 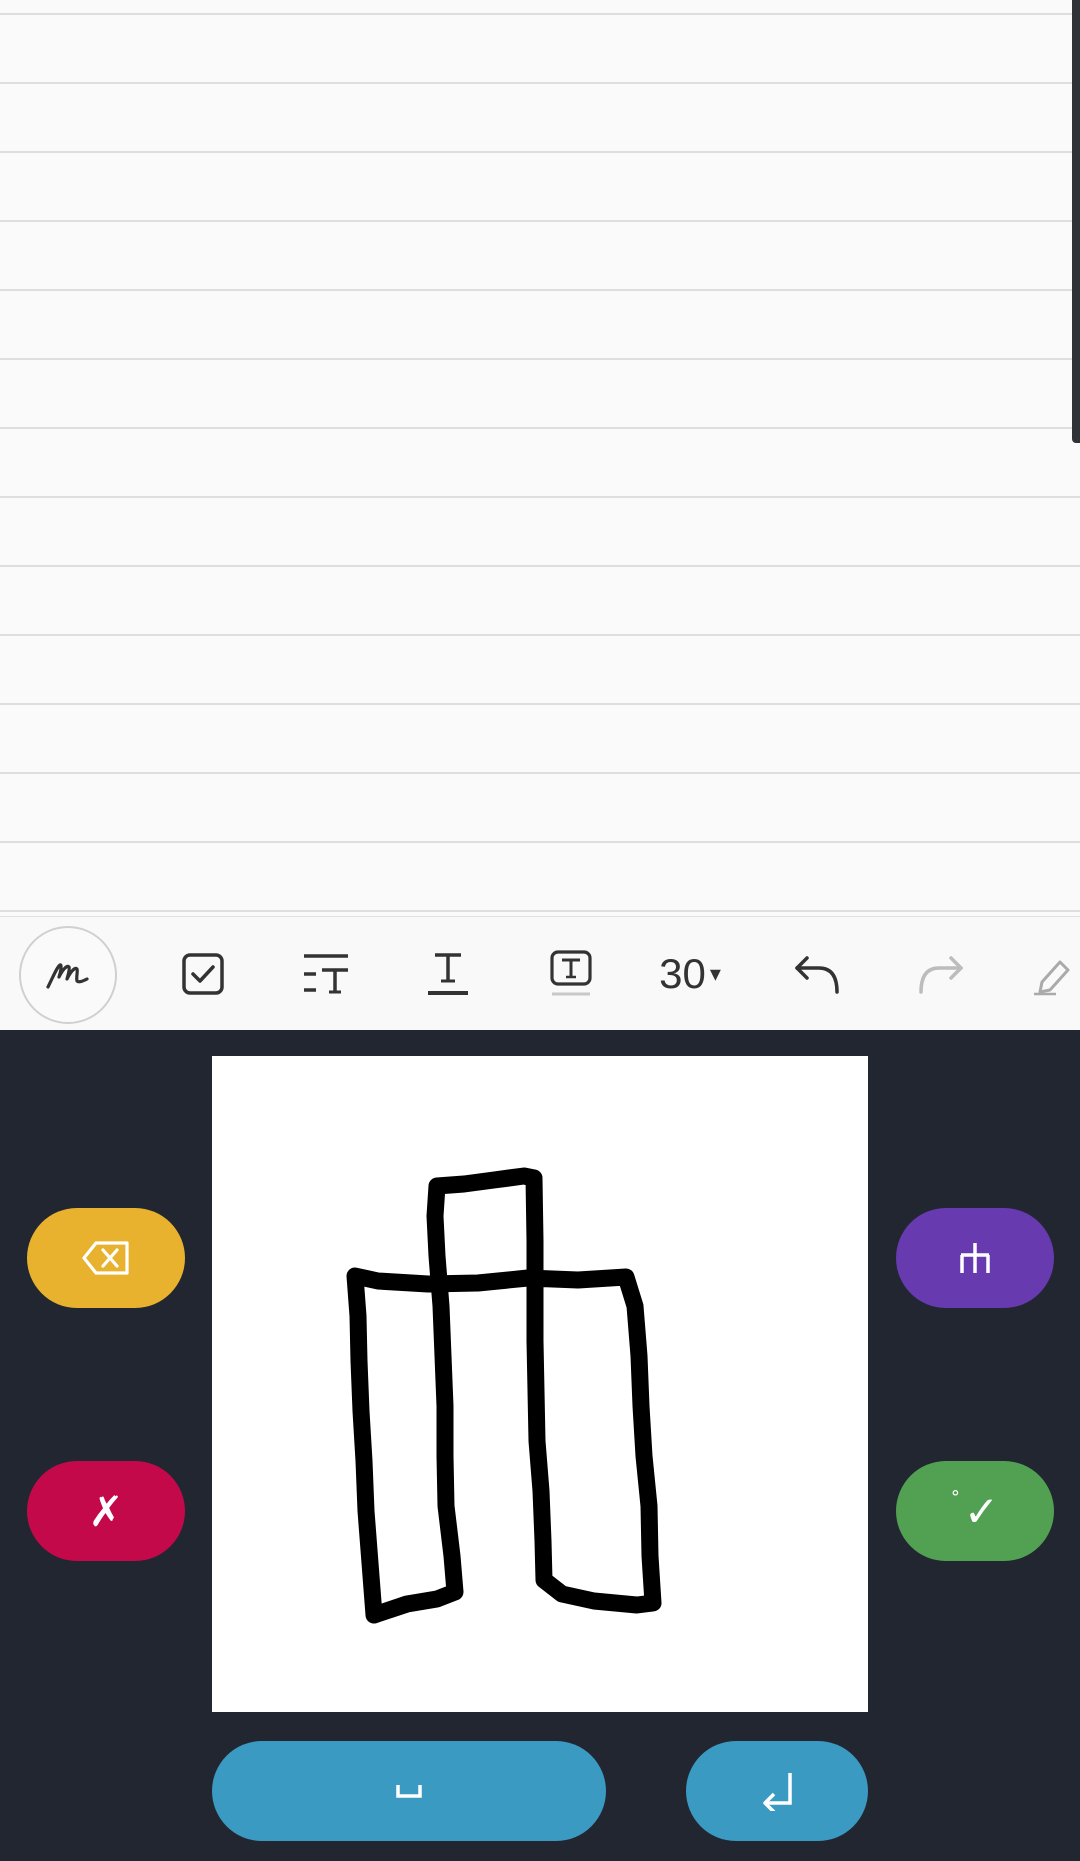 I want to click on backspace-icon, so click(x=105, y=1258).